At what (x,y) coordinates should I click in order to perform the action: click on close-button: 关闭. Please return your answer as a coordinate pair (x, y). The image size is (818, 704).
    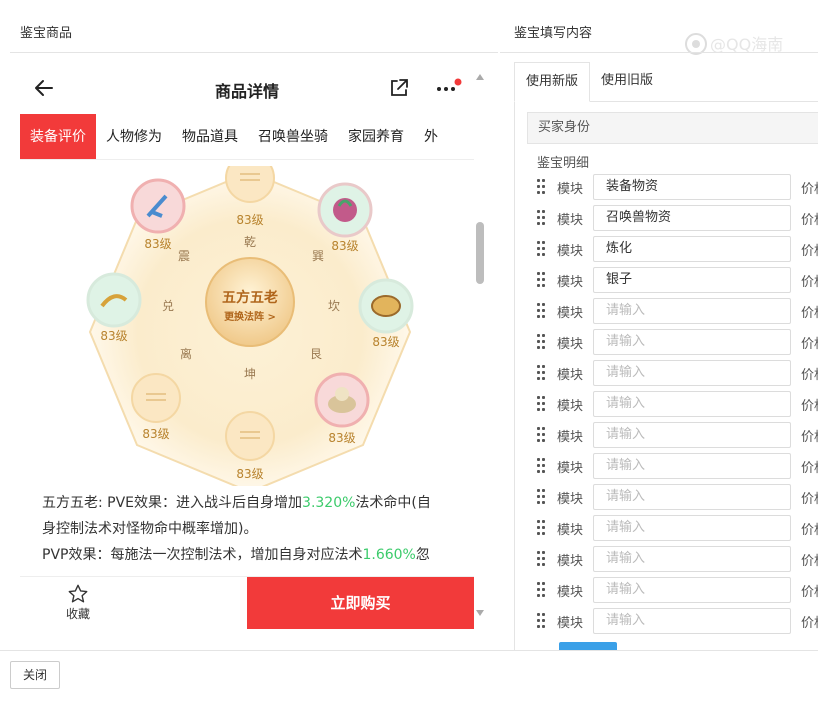
    Looking at the image, I should click on (35, 675).